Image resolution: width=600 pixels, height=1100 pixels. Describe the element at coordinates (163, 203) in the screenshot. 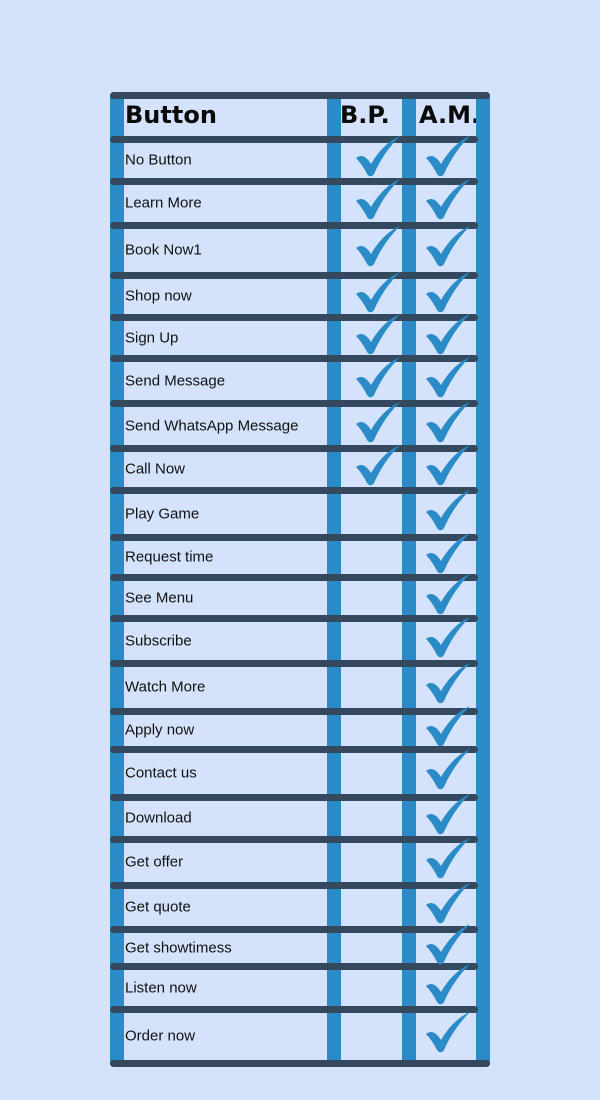

I see `row-label: Learn More` at that location.